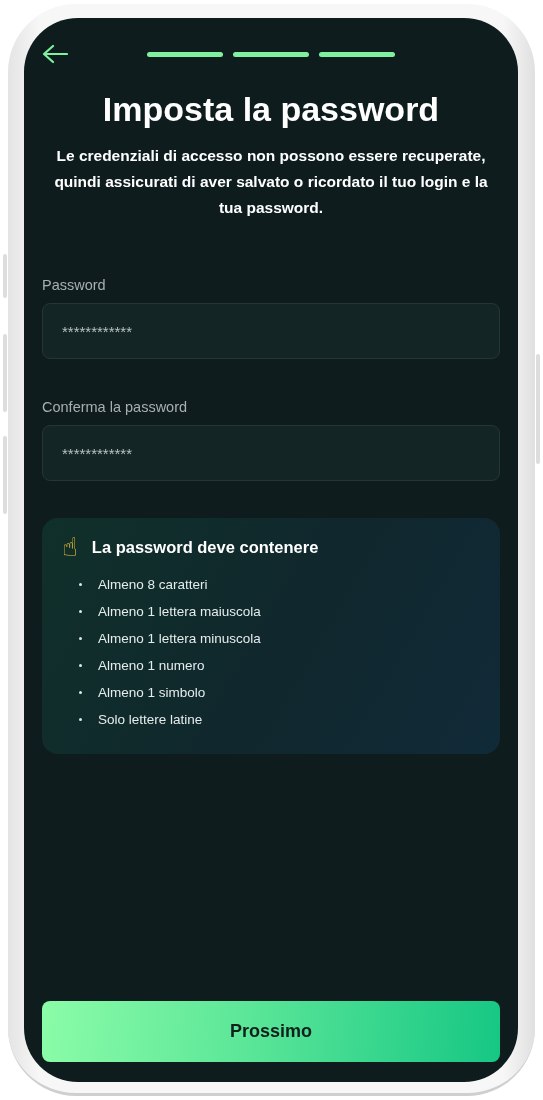 Image resolution: width=543 pixels, height=1100 pixels. What do you see at coordinates (271, 182) in the screenshot?
I see `instructions-text: Le credenziali di accesso non possono essere recuperate, quindi assicurati di aver salvato o ricordato il tuo login e la tua password.` at bounding box center [271, 182].